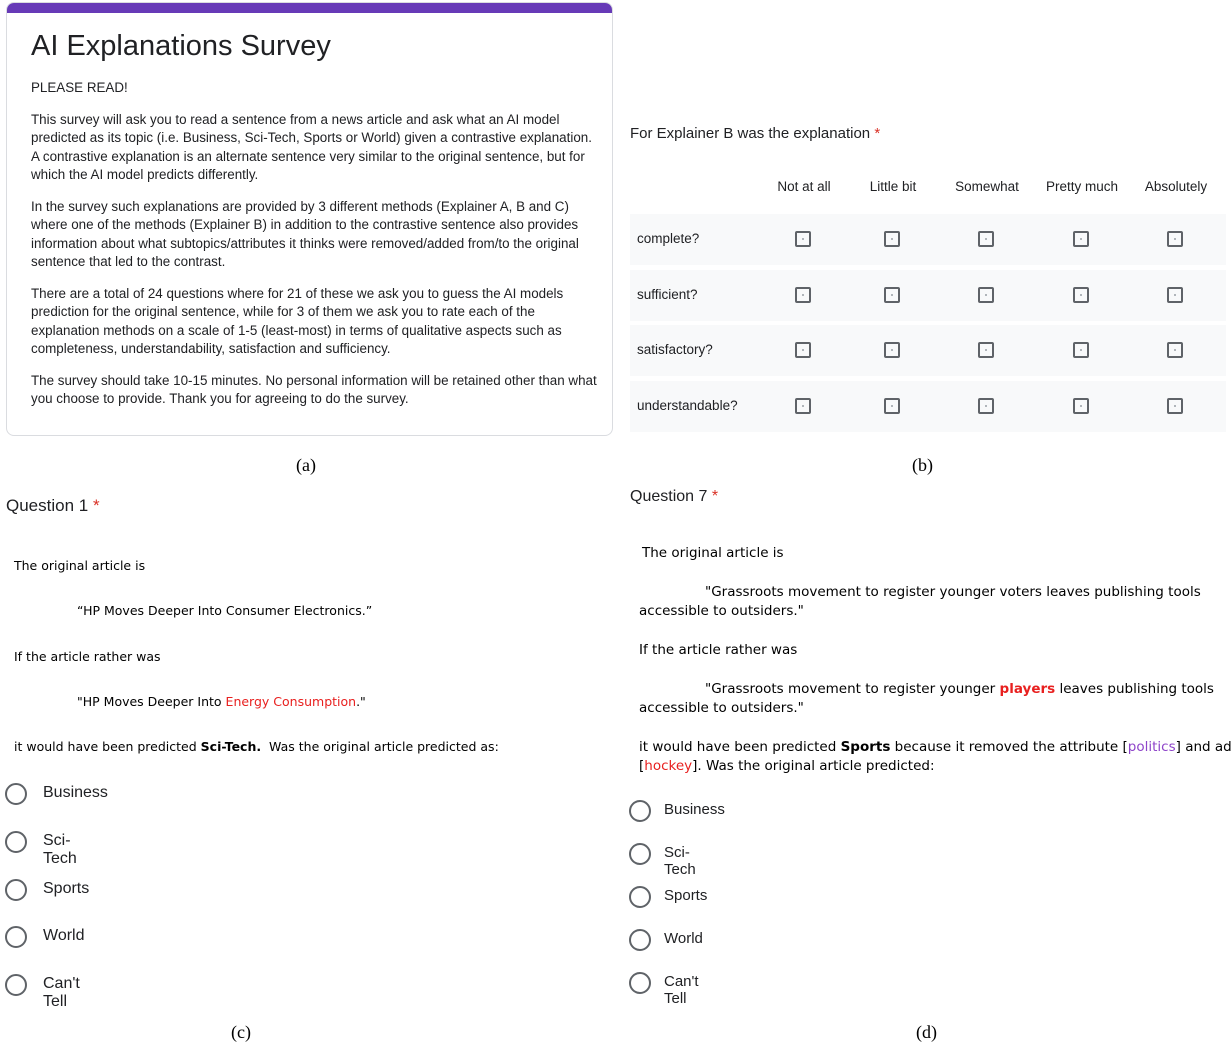 This screenshot has width=1231, height=1046. Describe the element at coordinates (750, 133) in the screenshot. I see `grid-question-text: For Explainer B was the explanation` at that location.